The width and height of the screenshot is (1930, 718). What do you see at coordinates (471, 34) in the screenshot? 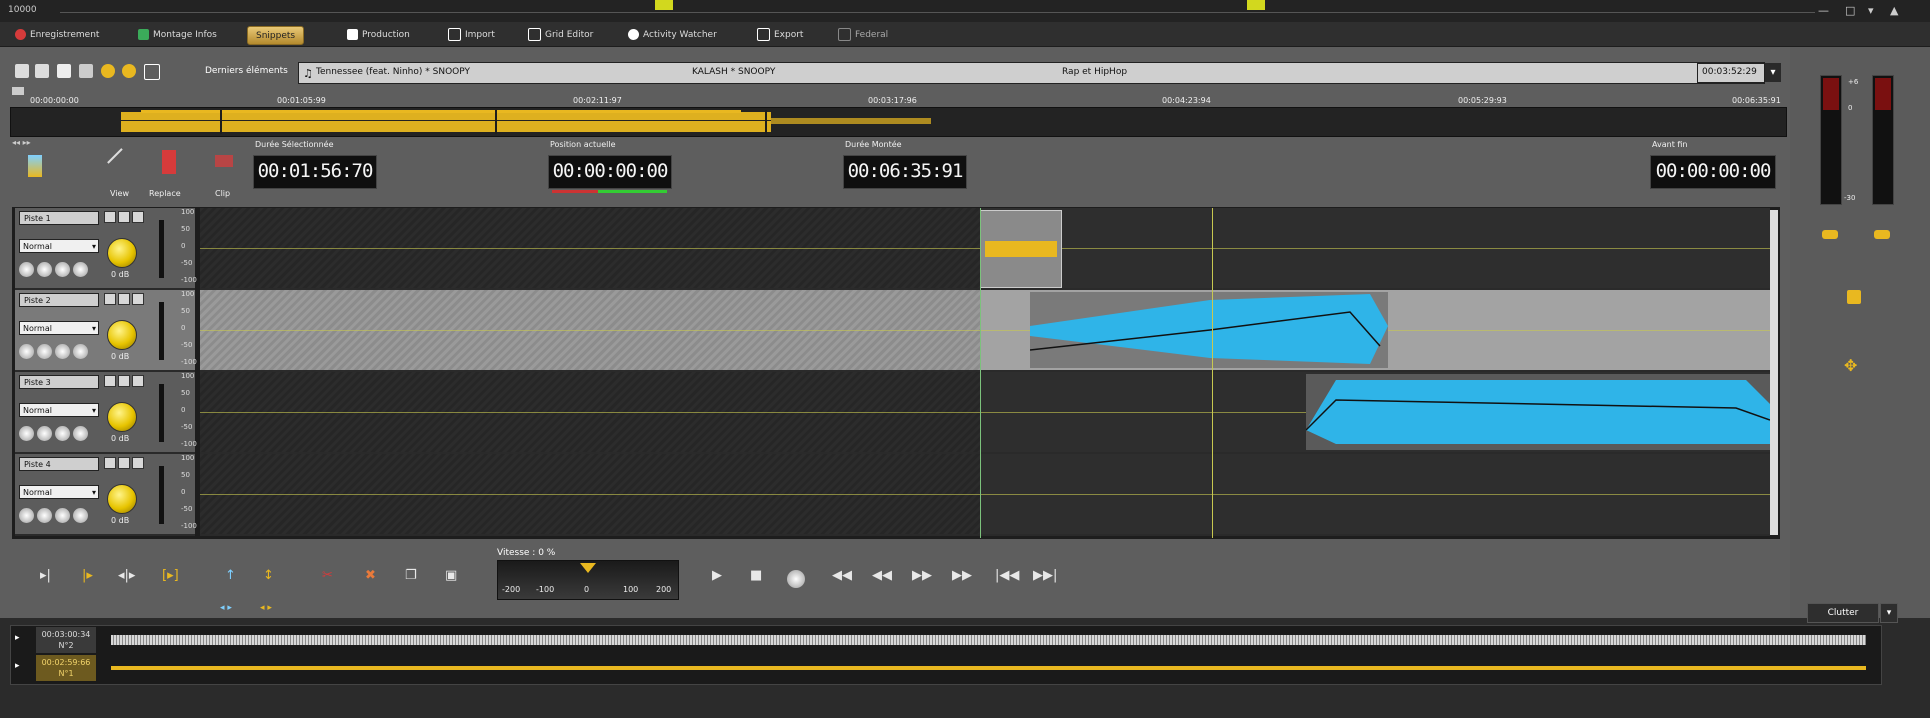
I see `tab-import: Import` at bounding box center [471, 34].